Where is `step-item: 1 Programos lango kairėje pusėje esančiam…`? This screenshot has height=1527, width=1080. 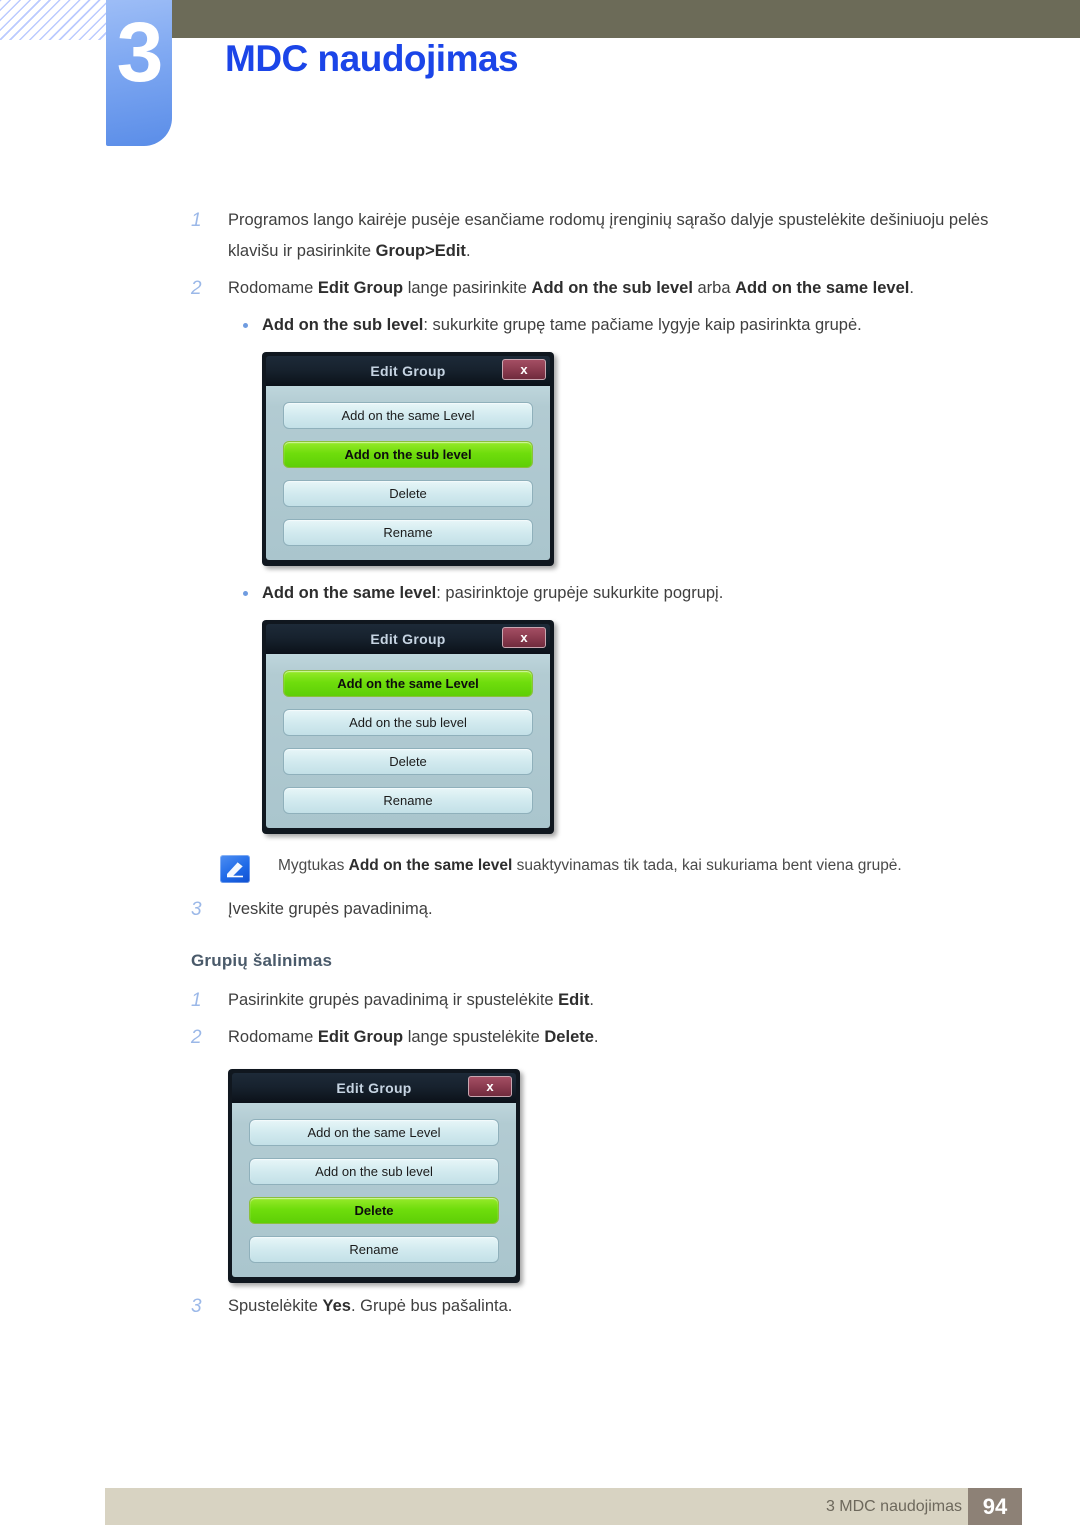 step-item: 1 Programos lango kairėje pusėje esančiam… is located at coordinates (540, 236).